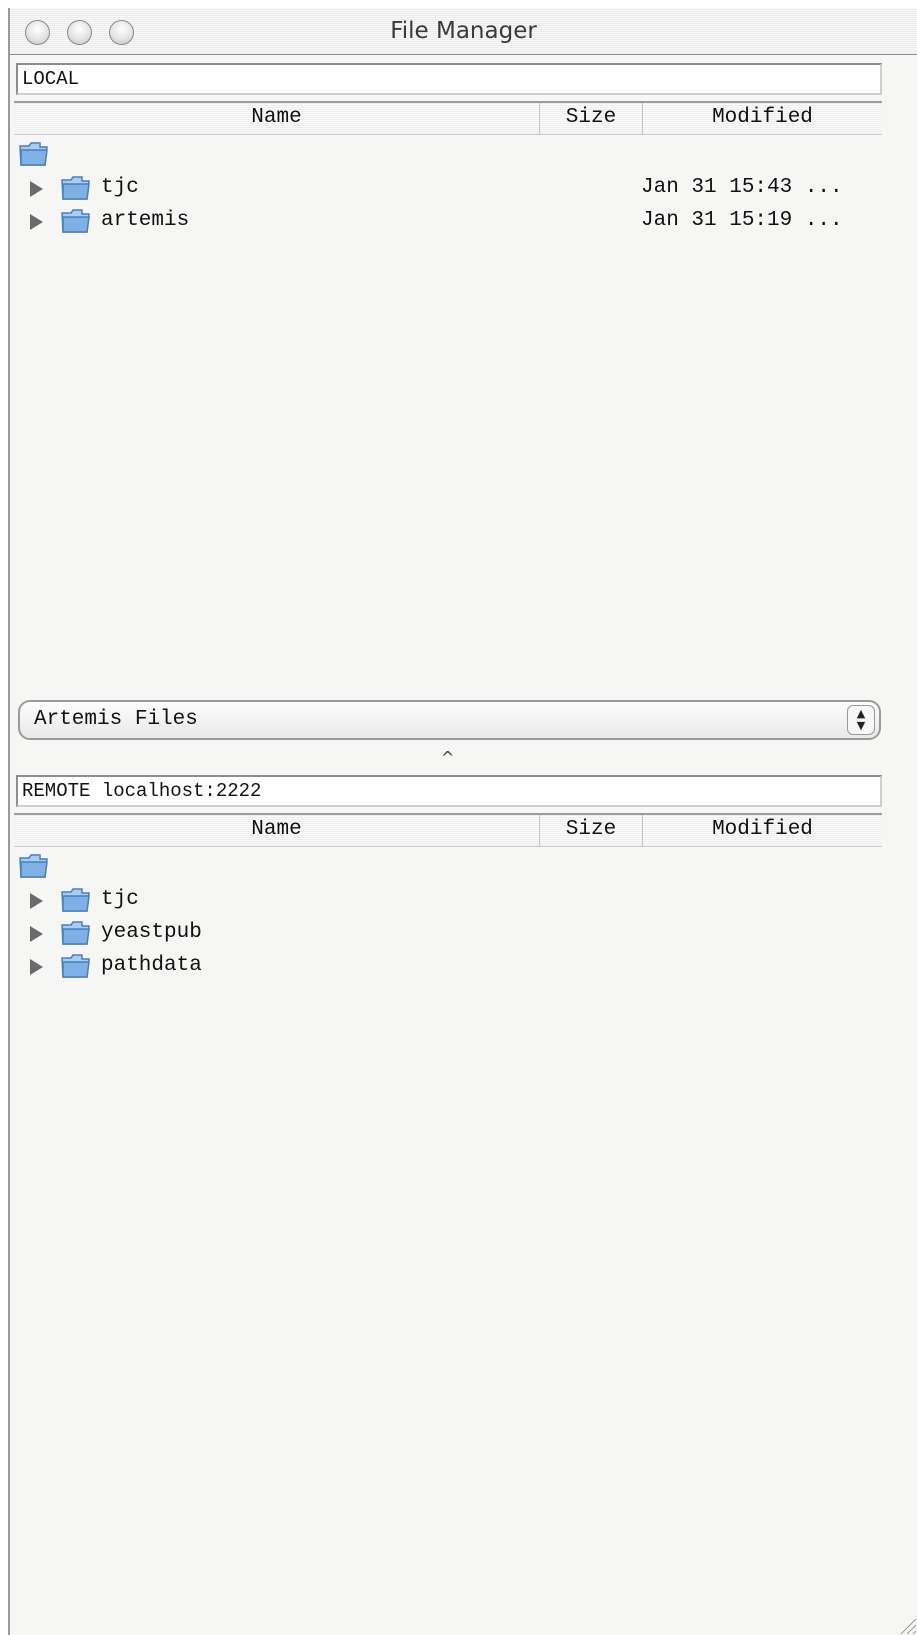 The height and width of the screenshot is (1635, 917). What do you see at coordinates (906, 1624) in the screenshot?
I see `resize-grip-icon` at bounding box center [906, 1624].